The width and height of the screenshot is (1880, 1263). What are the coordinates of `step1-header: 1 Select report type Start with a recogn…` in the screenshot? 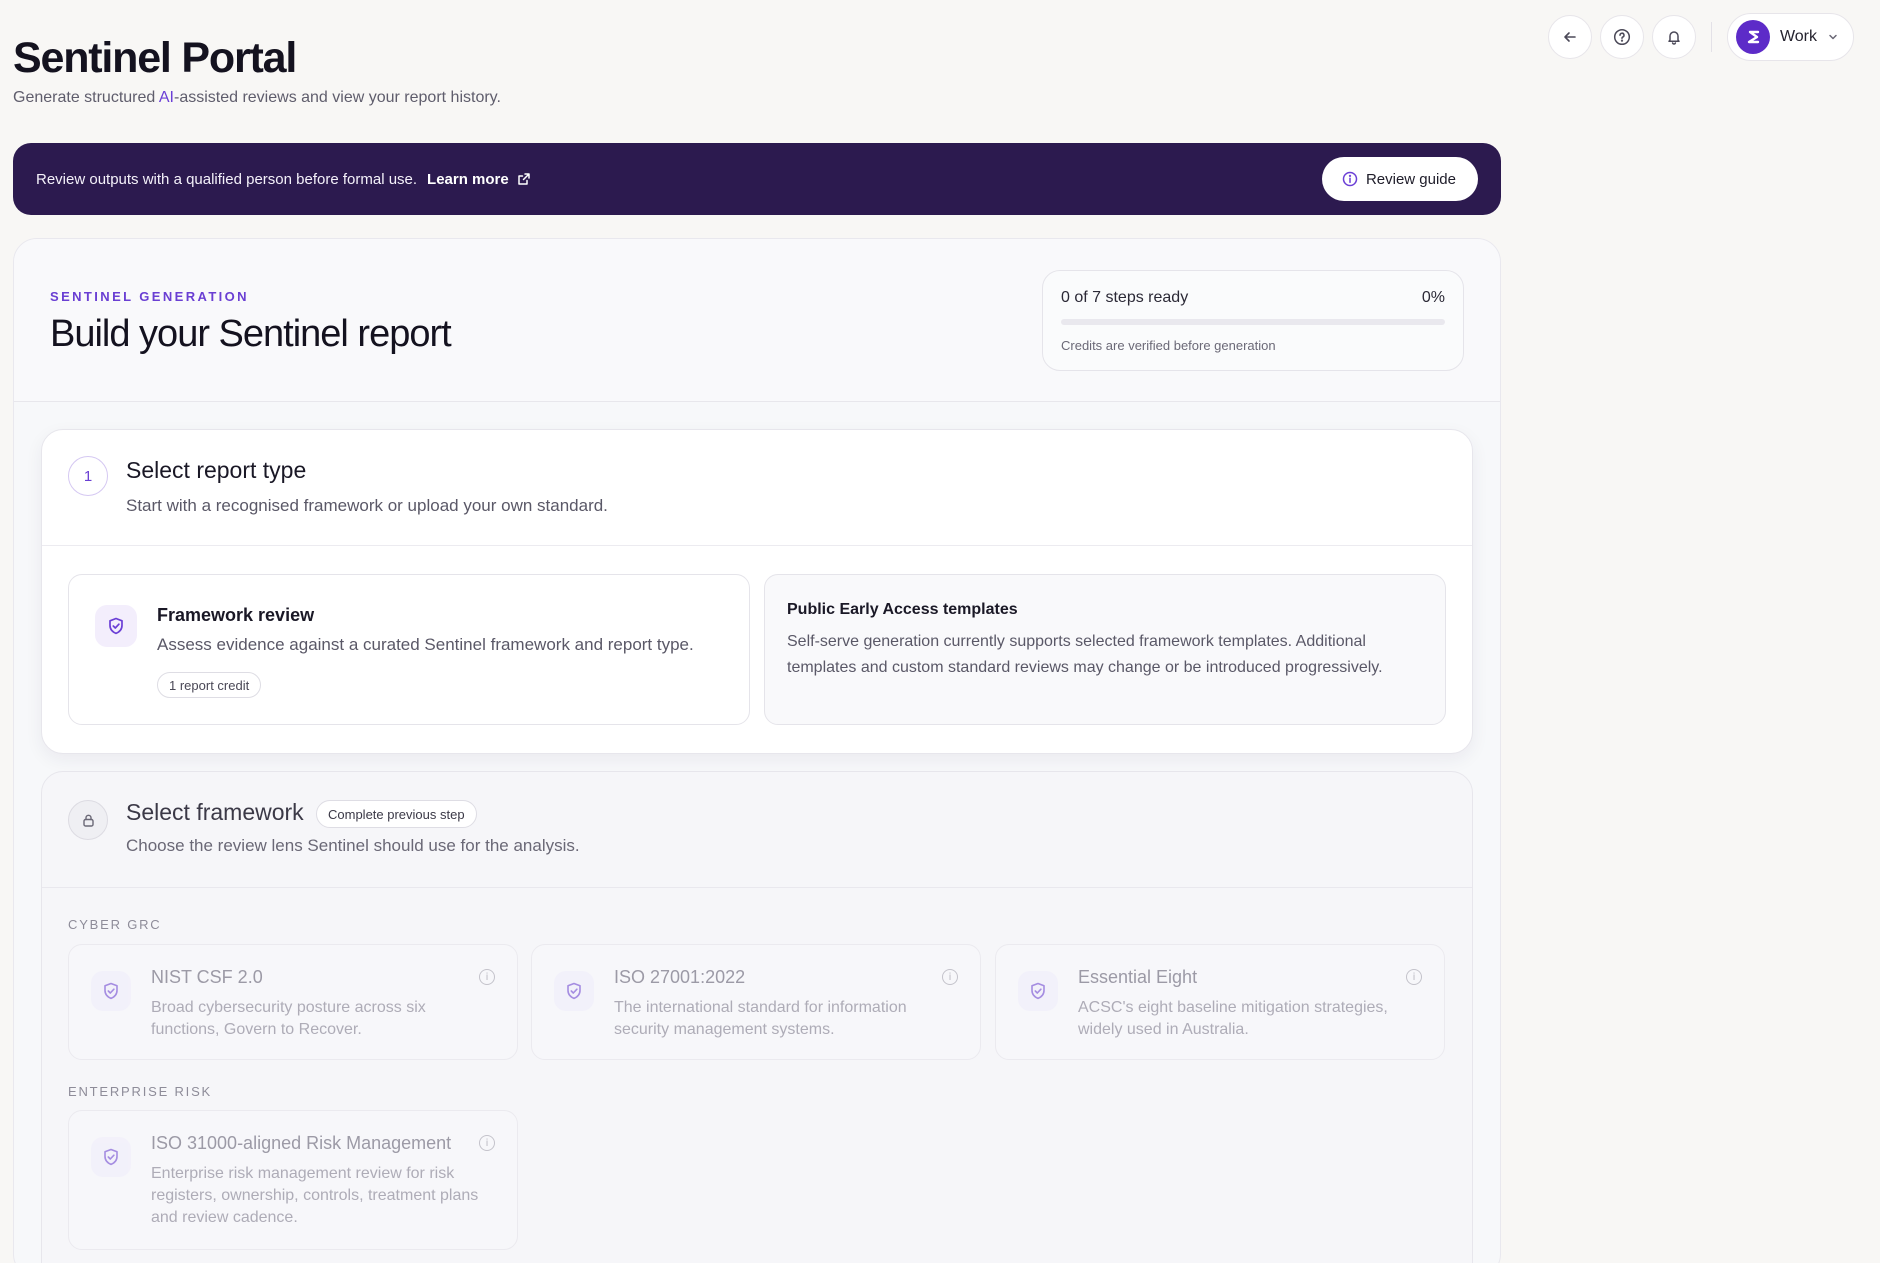 It's located at (757, 488).